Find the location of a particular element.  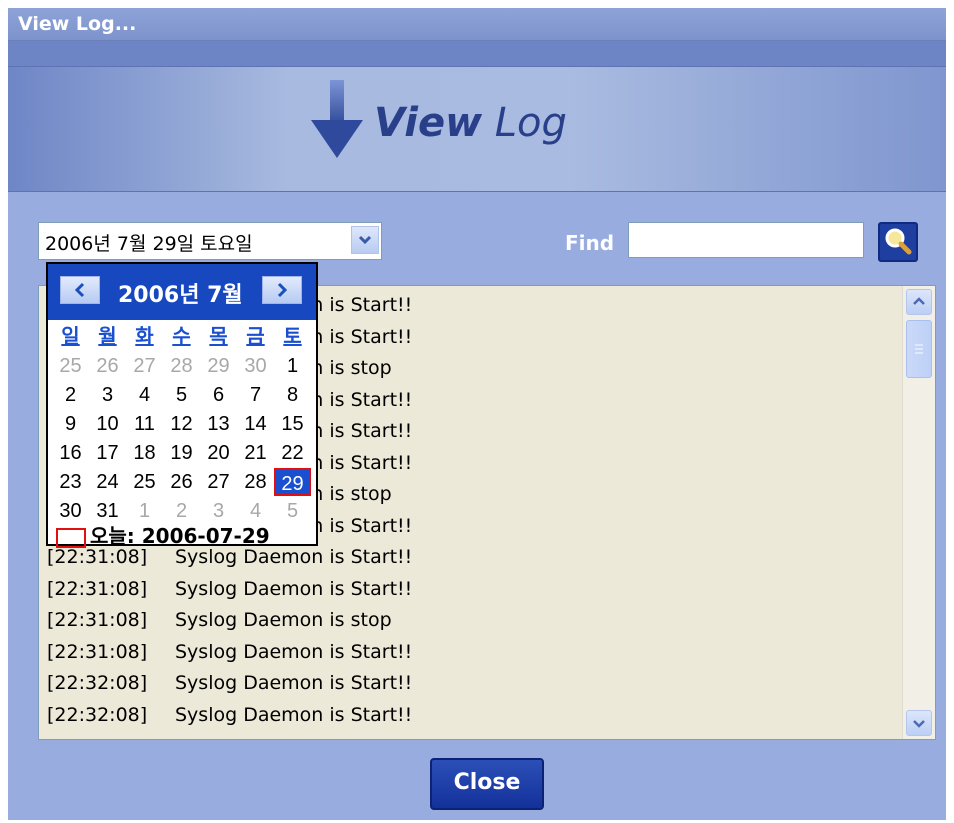

date-dropdown-button is located at coordinates (365, 240).